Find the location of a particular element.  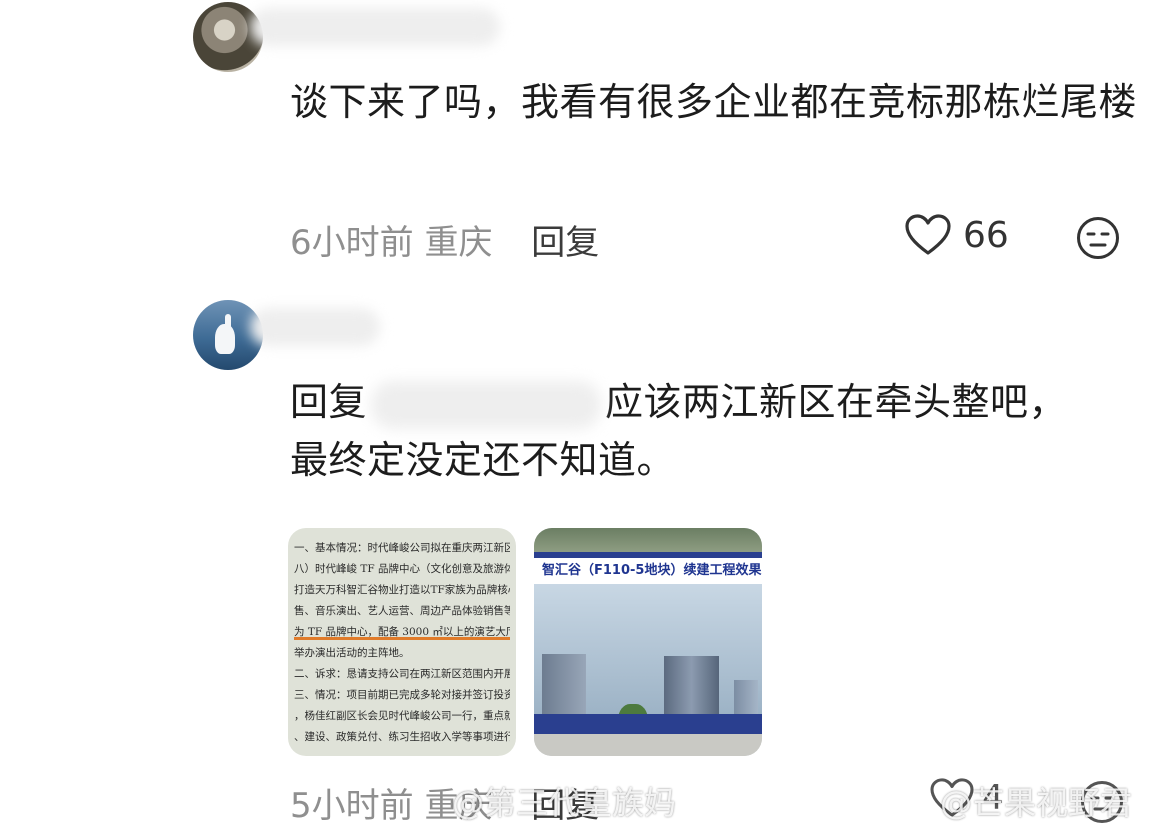

comment-time: 5小时前 is located at coordinates (352, 806).